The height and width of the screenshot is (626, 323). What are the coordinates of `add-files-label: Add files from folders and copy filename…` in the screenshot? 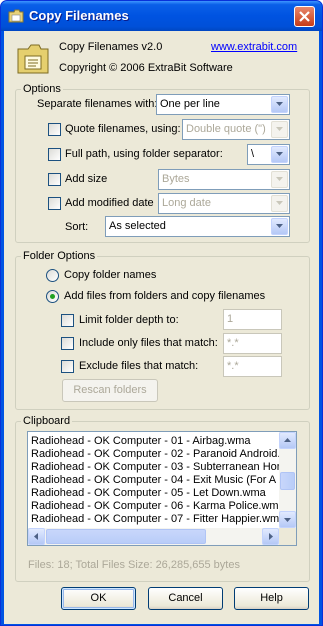 It's located at (165, 296).